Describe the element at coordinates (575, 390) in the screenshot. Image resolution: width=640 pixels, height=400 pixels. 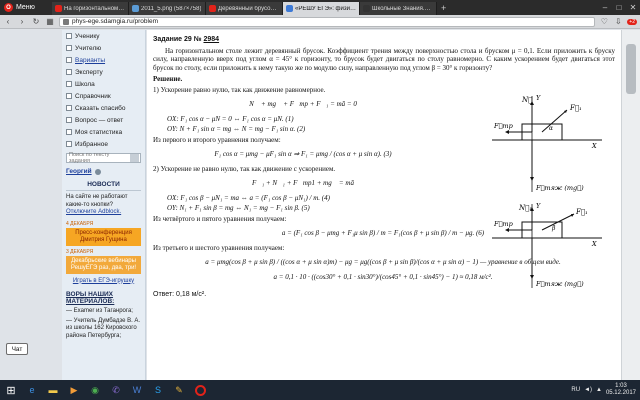
I see `language-indicator: RU` at that location.